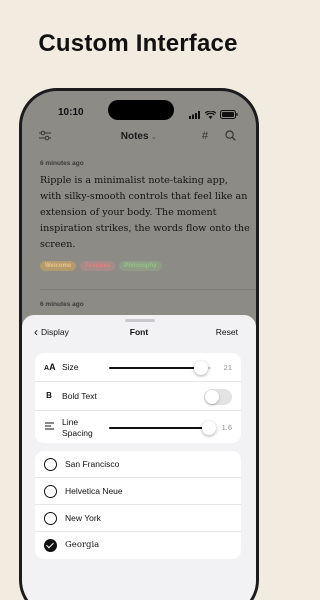 The image size is (320, 600). What do you see at coordinates (205, 136) in the screenshot?
I see `hashtag-icon: #` at bounding box center [205, 136].